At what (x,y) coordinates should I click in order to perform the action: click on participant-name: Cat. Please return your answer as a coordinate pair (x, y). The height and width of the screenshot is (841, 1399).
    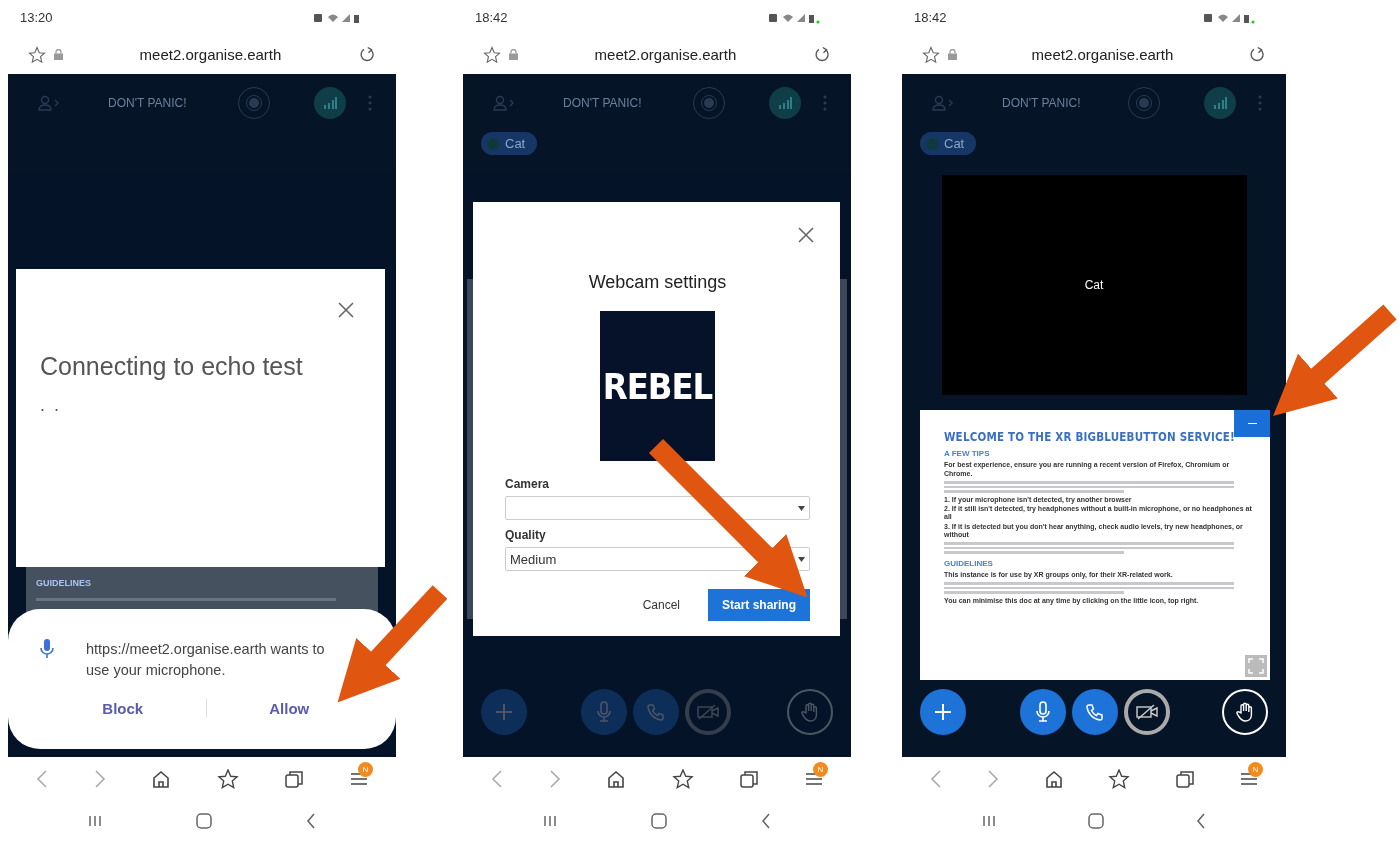
    Looking at the image, I should click on (1094, 285).